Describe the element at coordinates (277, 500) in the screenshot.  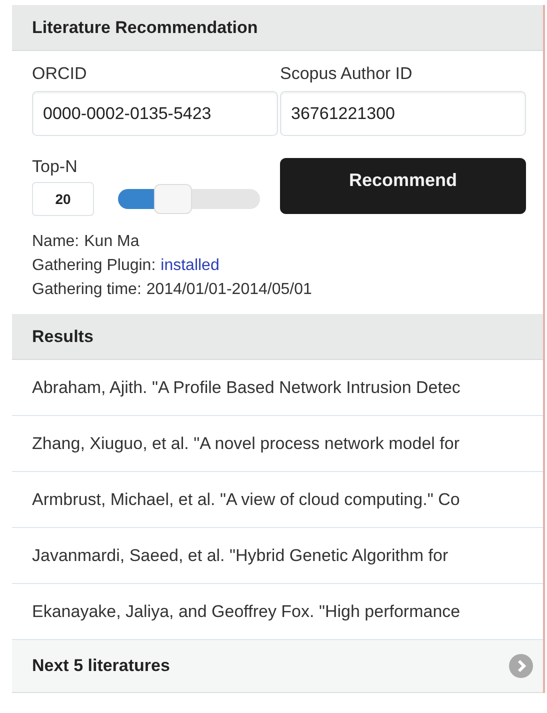
I see `result-item: Armbrust, Michael, et al. "A view of cloud computing." Co` at that location.